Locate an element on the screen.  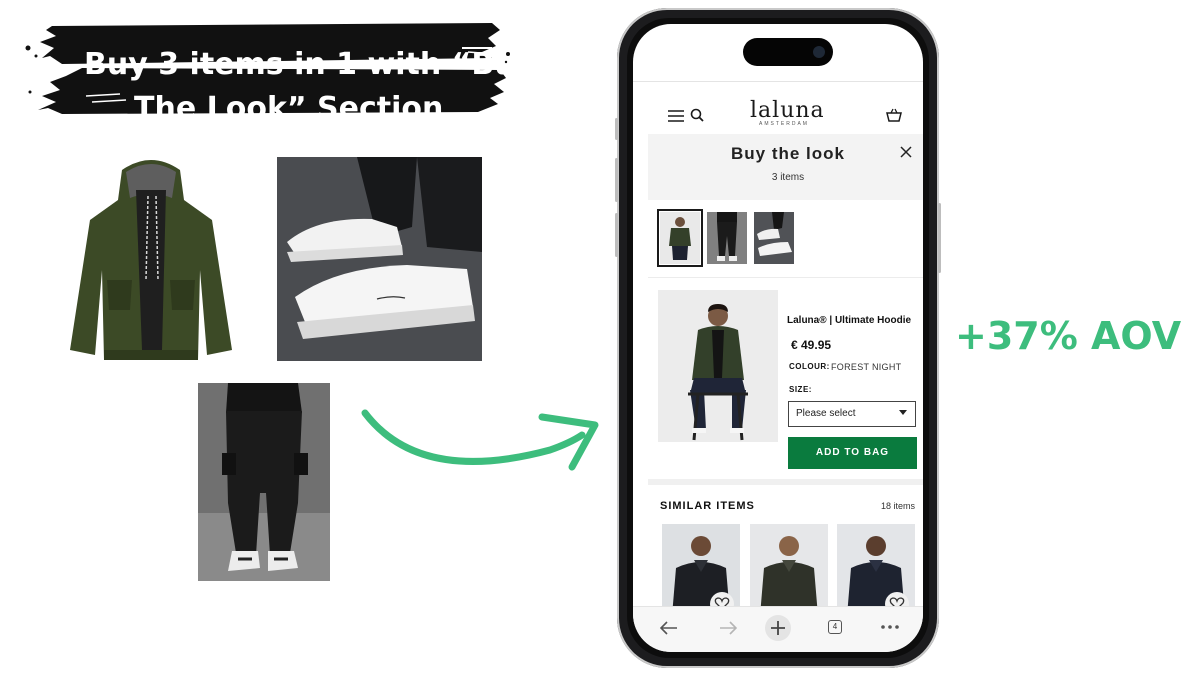
plus-icon is located at coordinates (778, 628).